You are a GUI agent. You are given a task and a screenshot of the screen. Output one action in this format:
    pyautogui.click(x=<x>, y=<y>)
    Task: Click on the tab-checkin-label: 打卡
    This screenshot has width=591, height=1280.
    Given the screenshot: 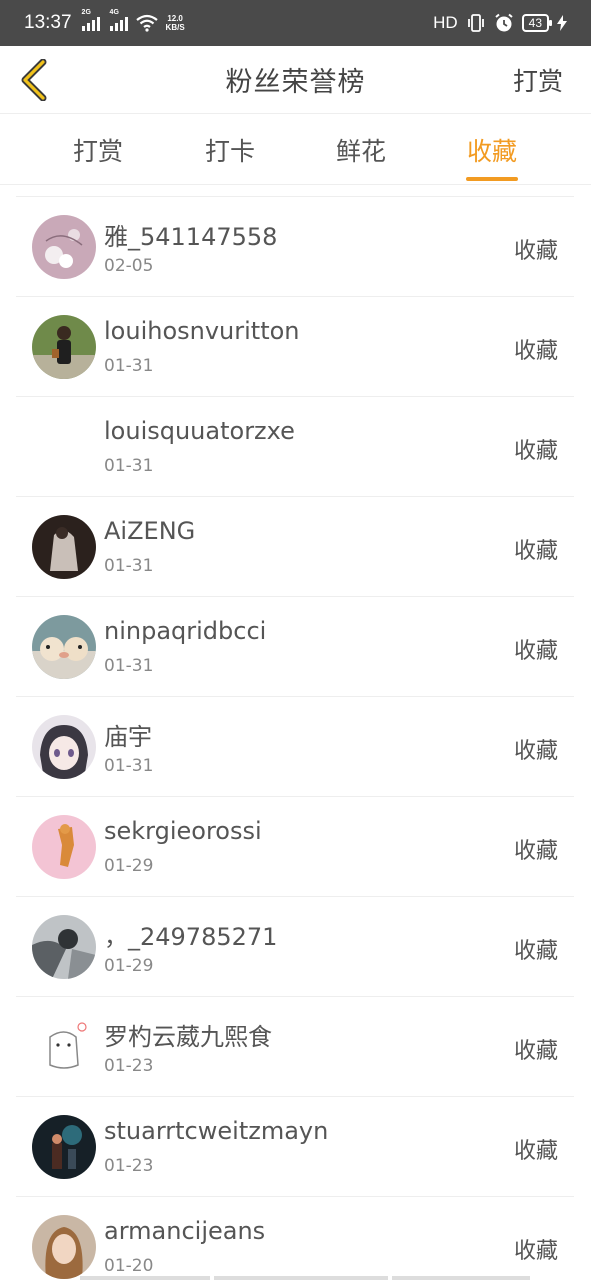 What is the action you would take?
    pyautogui.click(x=229, y=151)
    